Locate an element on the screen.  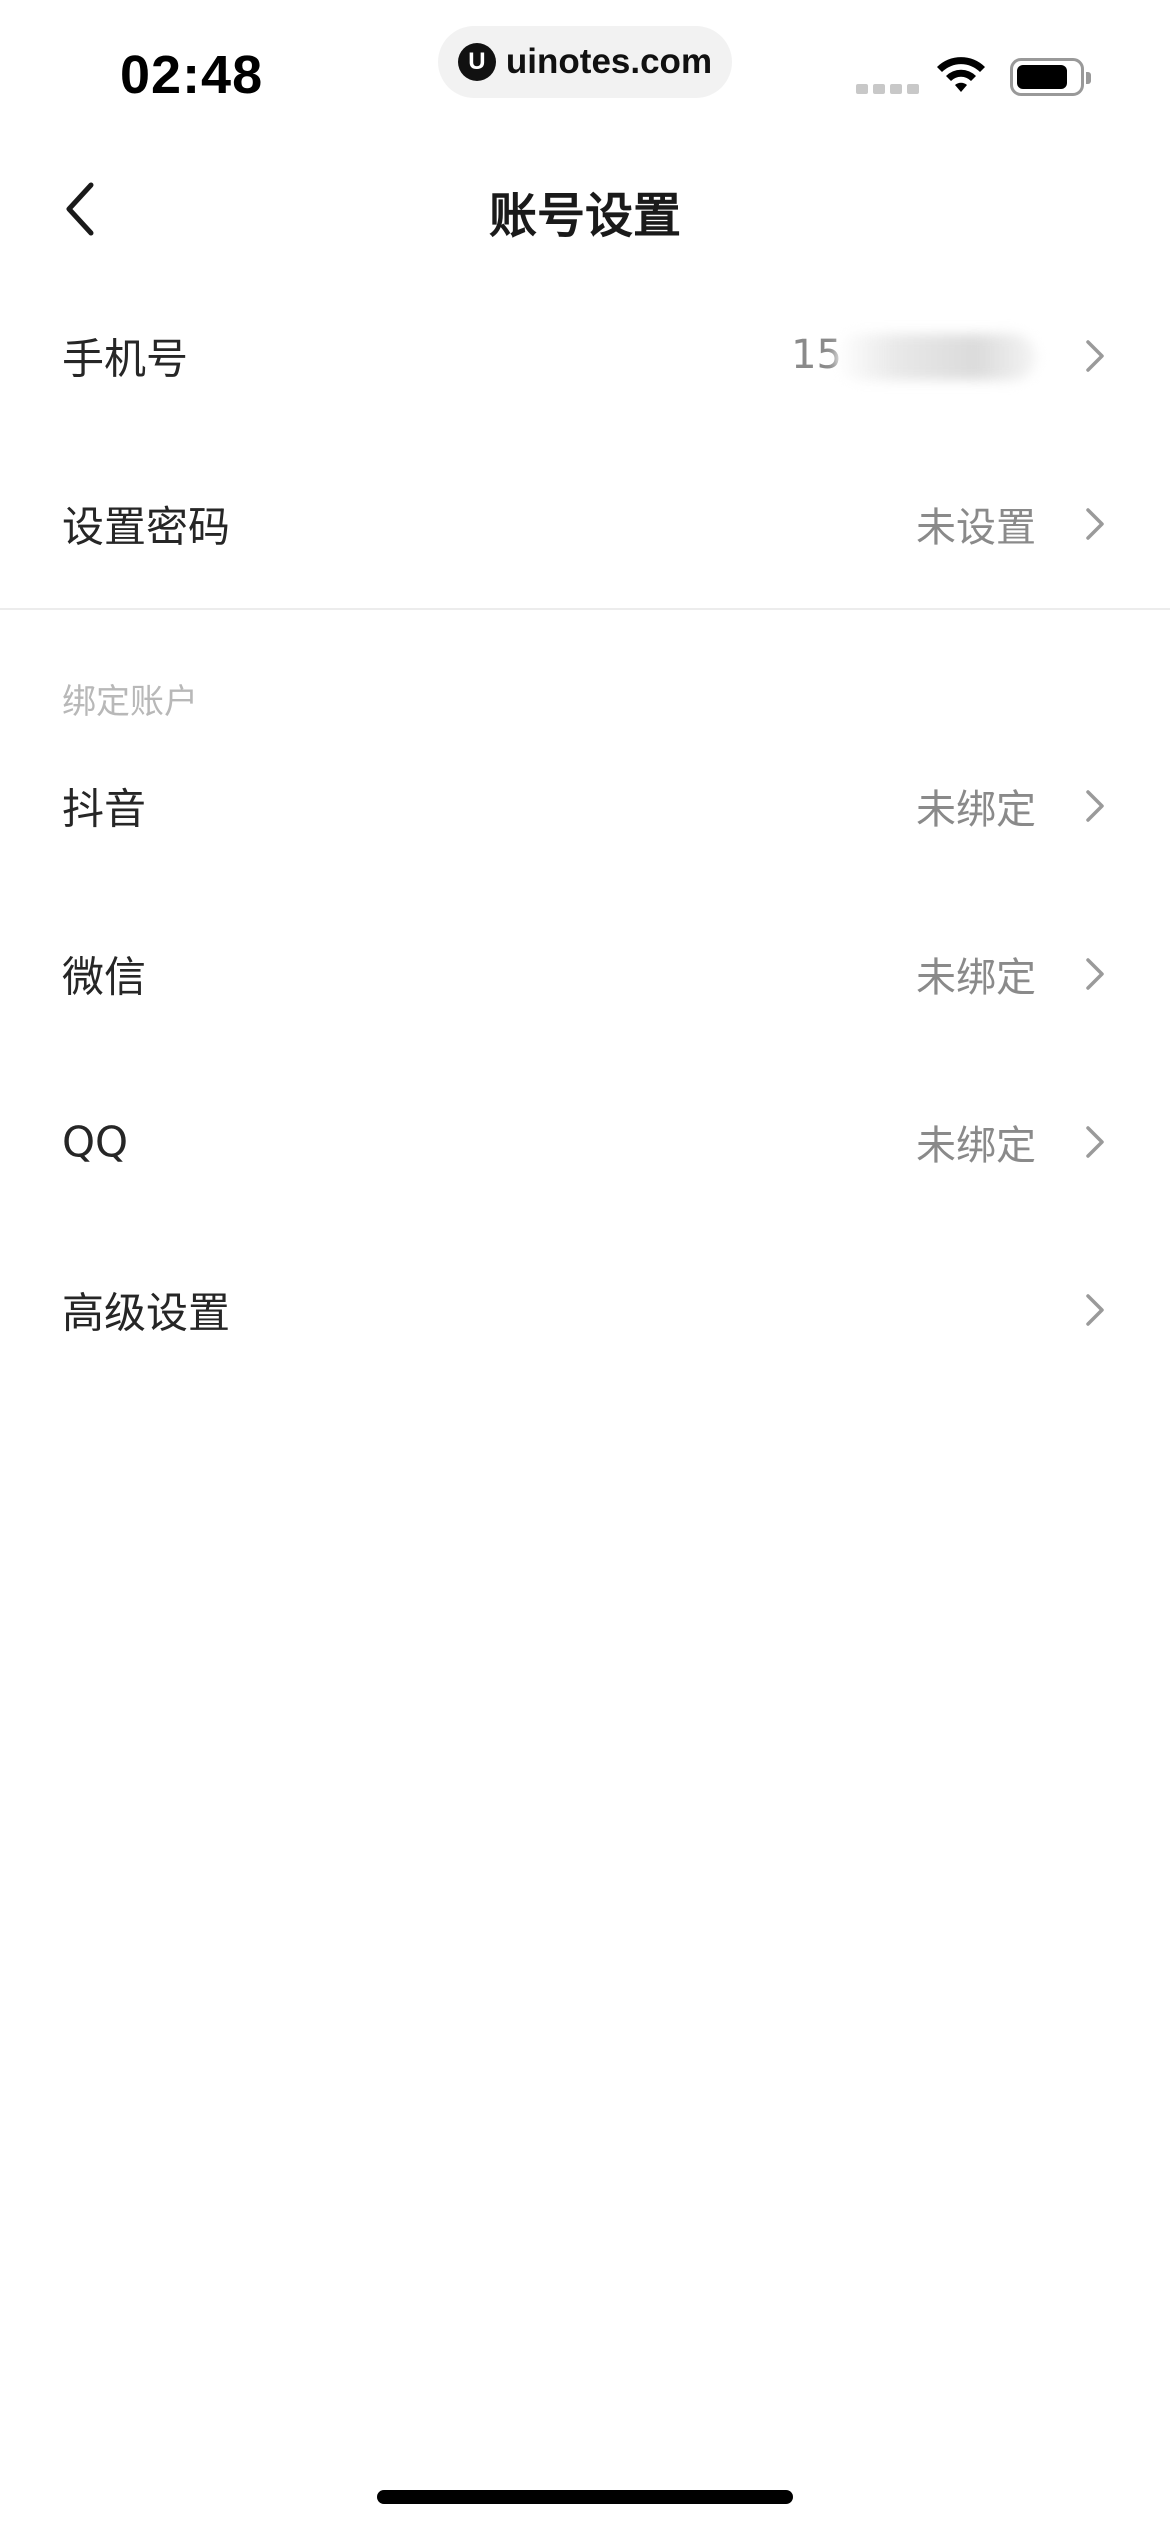
row-wechat-label: 微信 is located at coordinates (104, 977).